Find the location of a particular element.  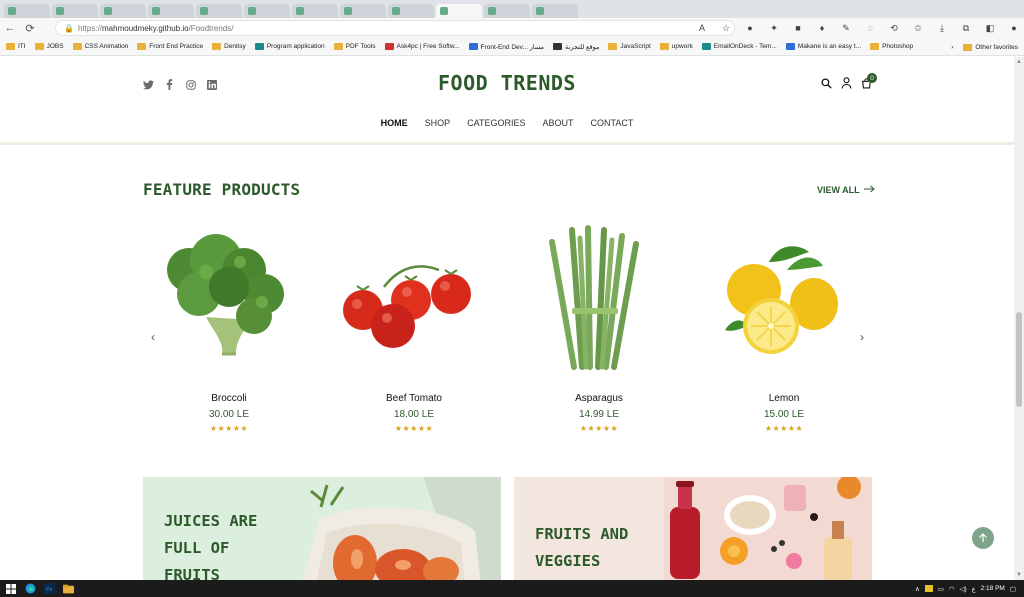

arrow-right-icon is located at coordinates (869, 190).